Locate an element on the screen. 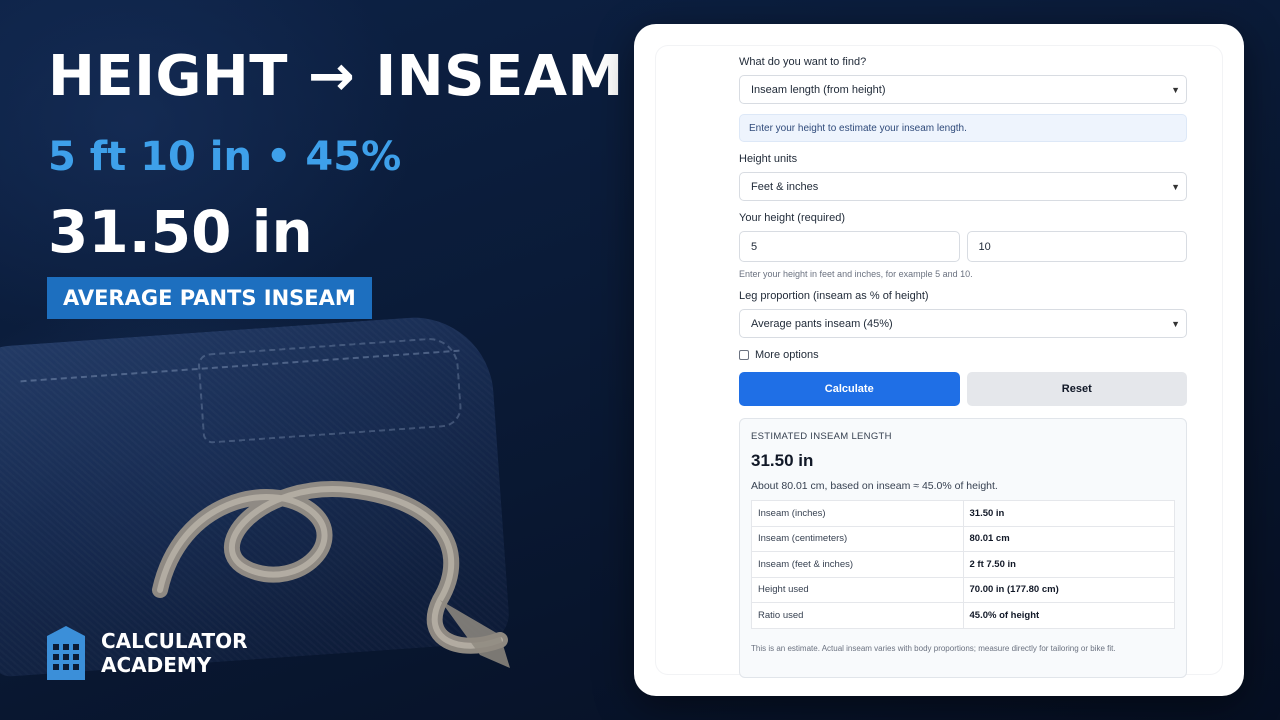 The width and height of the screenshot is (1280, 720). results-title: ESTIMATED INSEAM LENGTH is located at coordinates (821, 436).